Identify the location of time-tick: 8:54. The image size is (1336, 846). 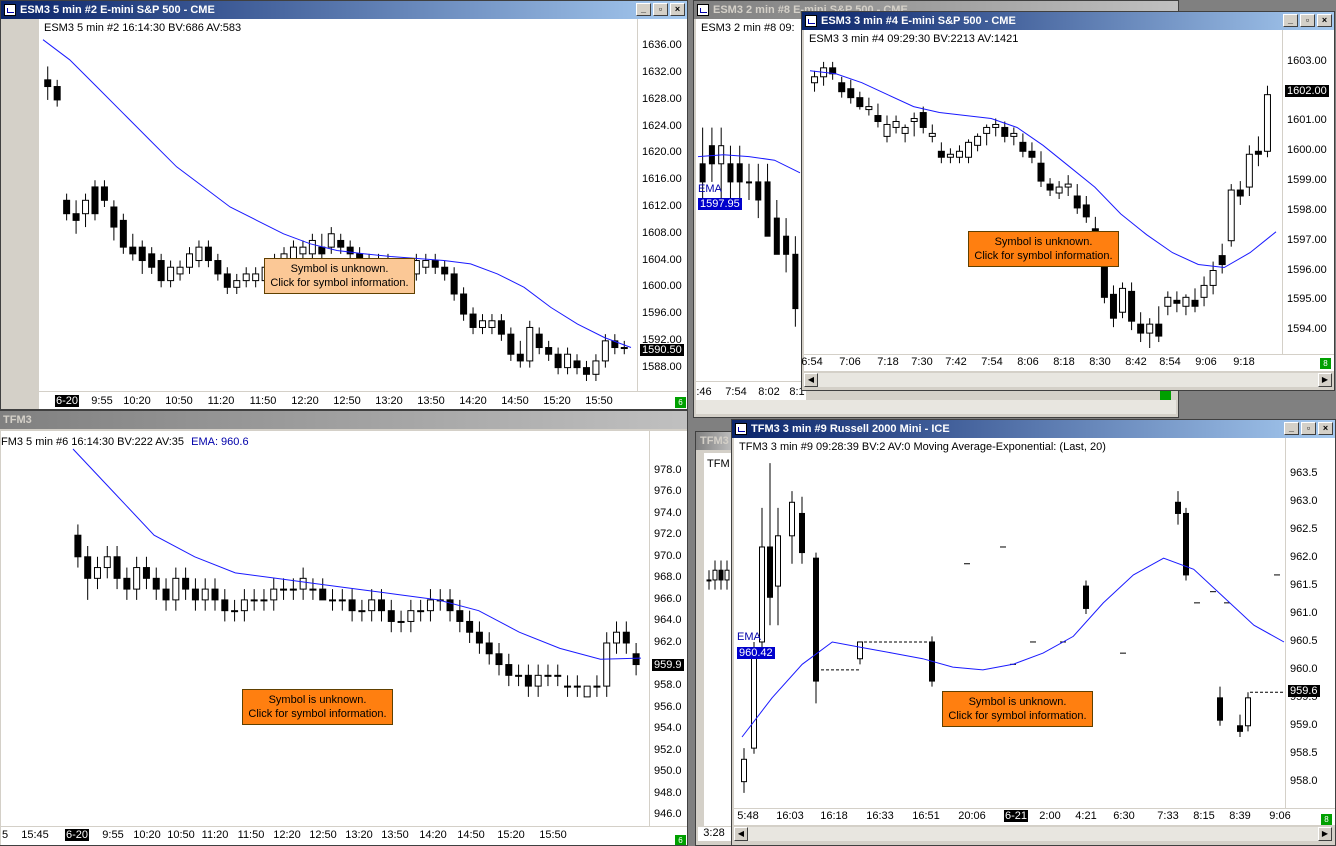
(1170, 362).